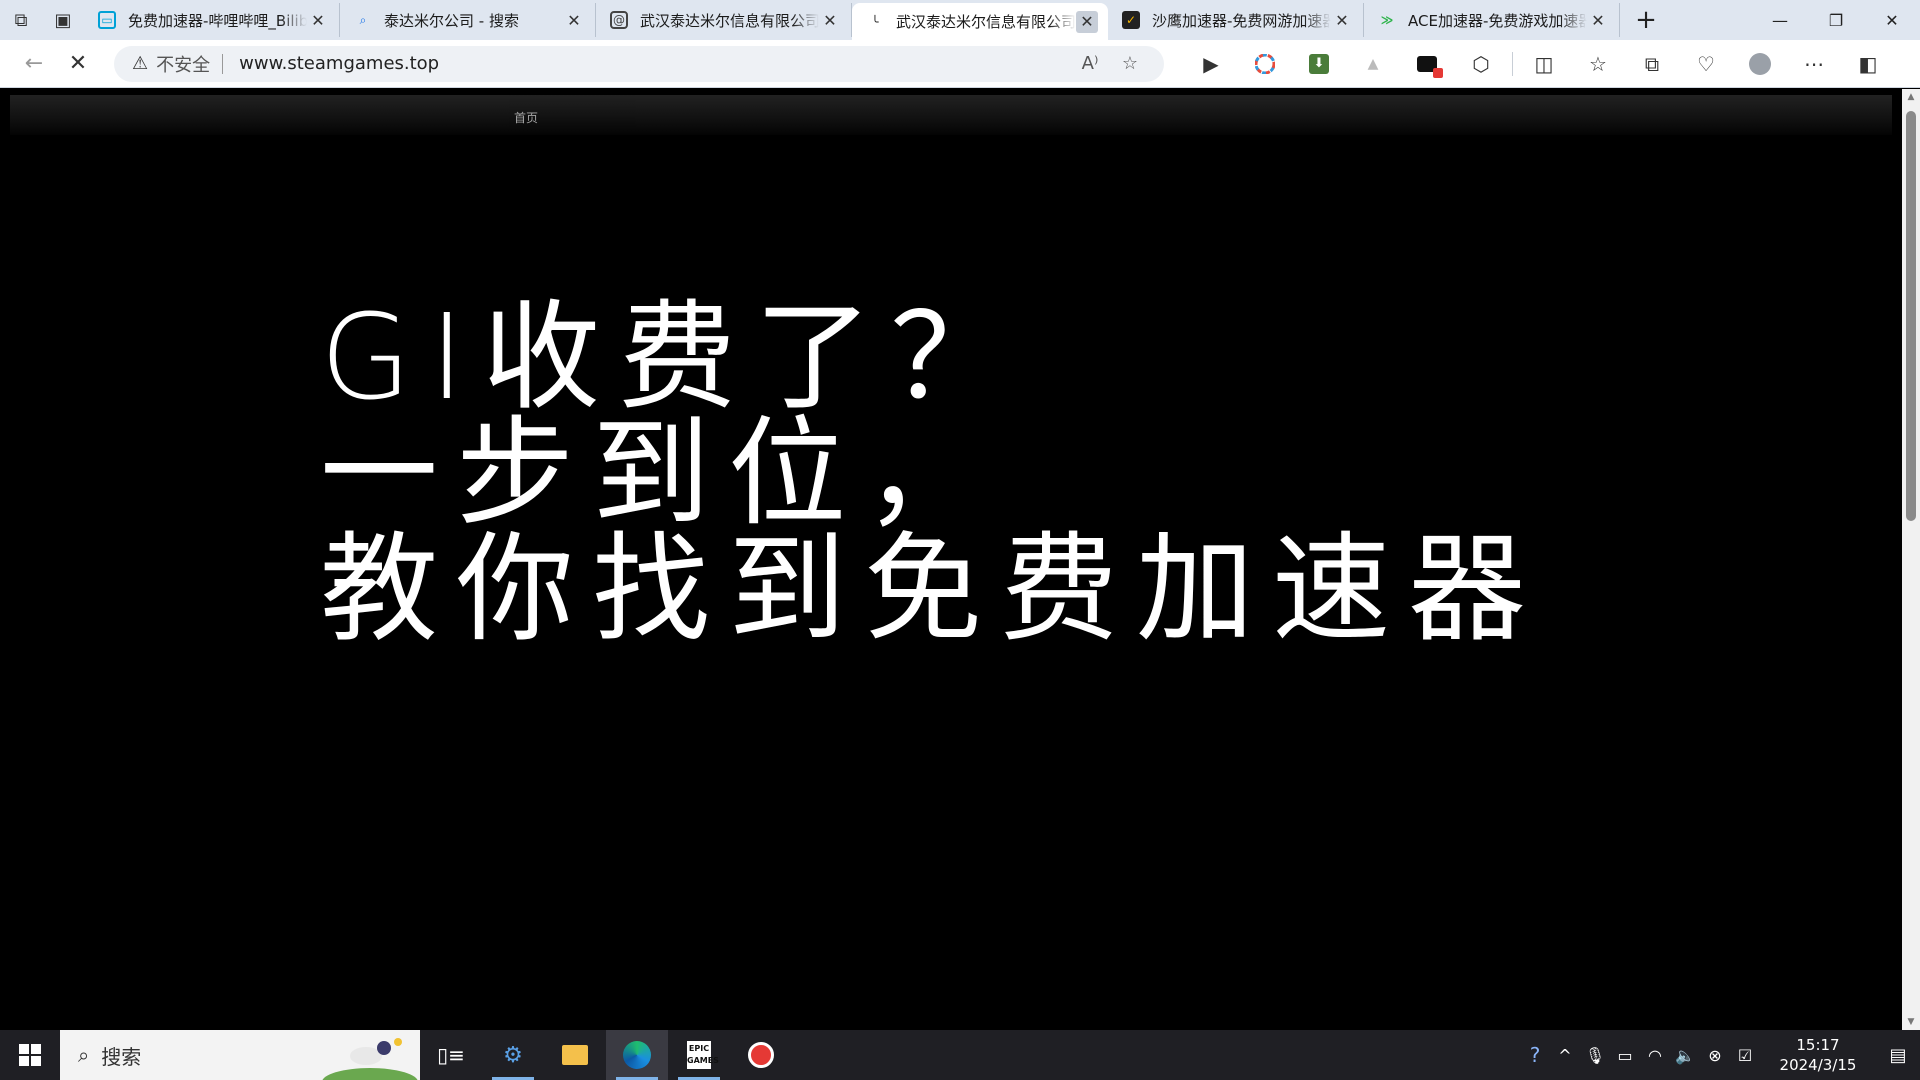  I want to click on minimize-icon: —, so click(1780, 20).